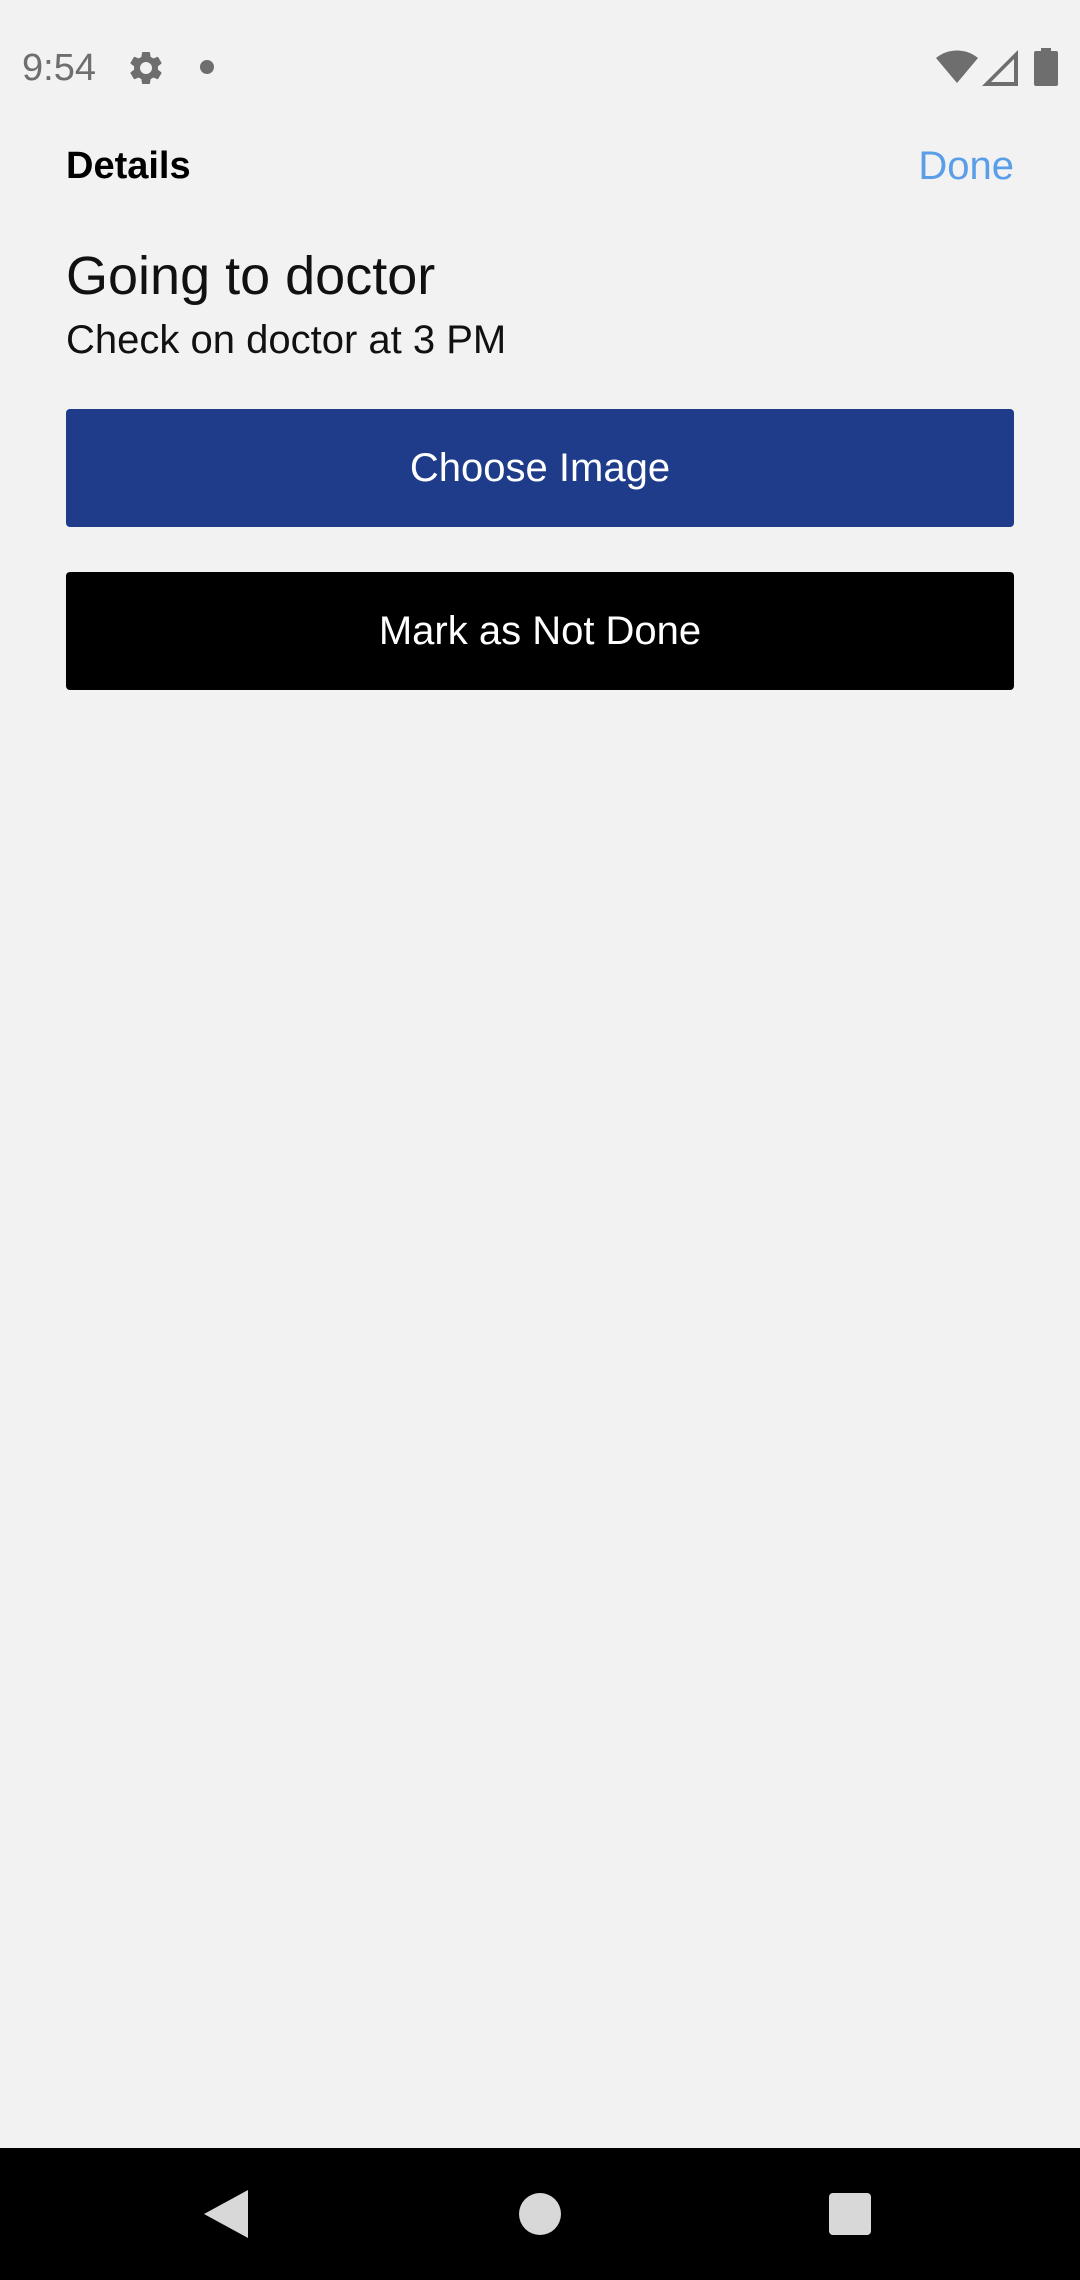 This screenshot has height=2280, width=1080. What do you see at coordinates (251, 276) in the screenshot?
I see `task-title: Going to doctor` at bounding box center [251, 276].